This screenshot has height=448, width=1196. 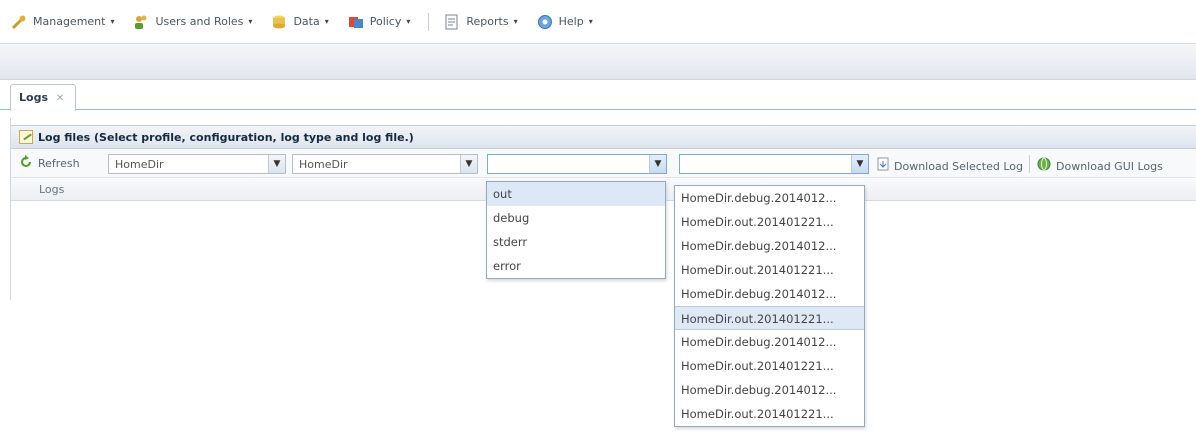 I want to click on menu-management: Management ▾, so click(x=62, y=22).